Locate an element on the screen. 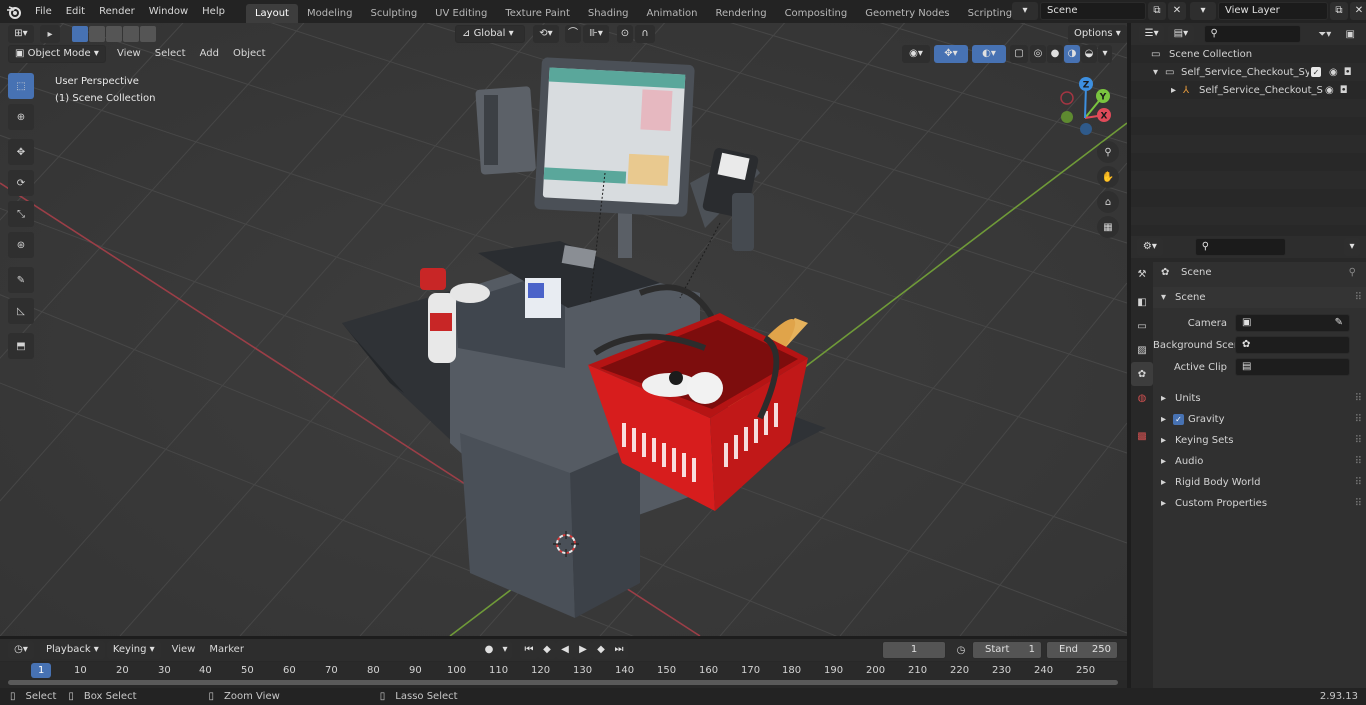 The height and width of the screenshot is (705, 1366). new-collection-icon: ▣ is located at coordinates (1350, 34).